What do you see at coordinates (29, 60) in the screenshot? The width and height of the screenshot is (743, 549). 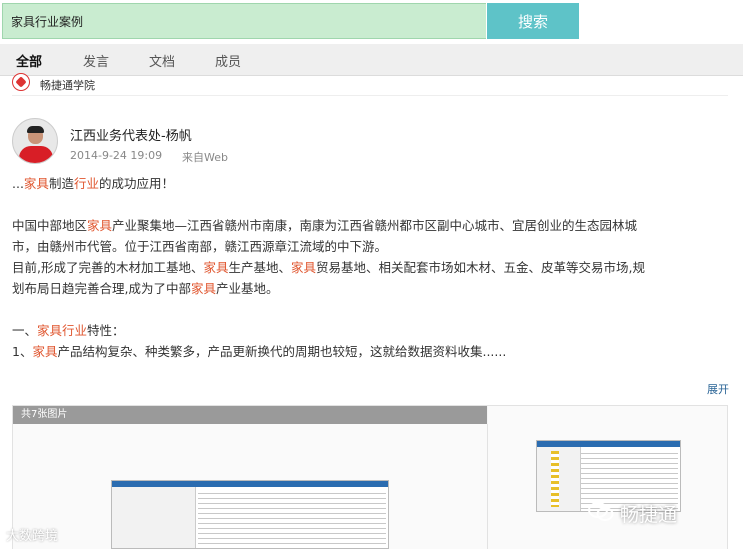 I see `tab-all: 全部` at bounding box center [29, 60].